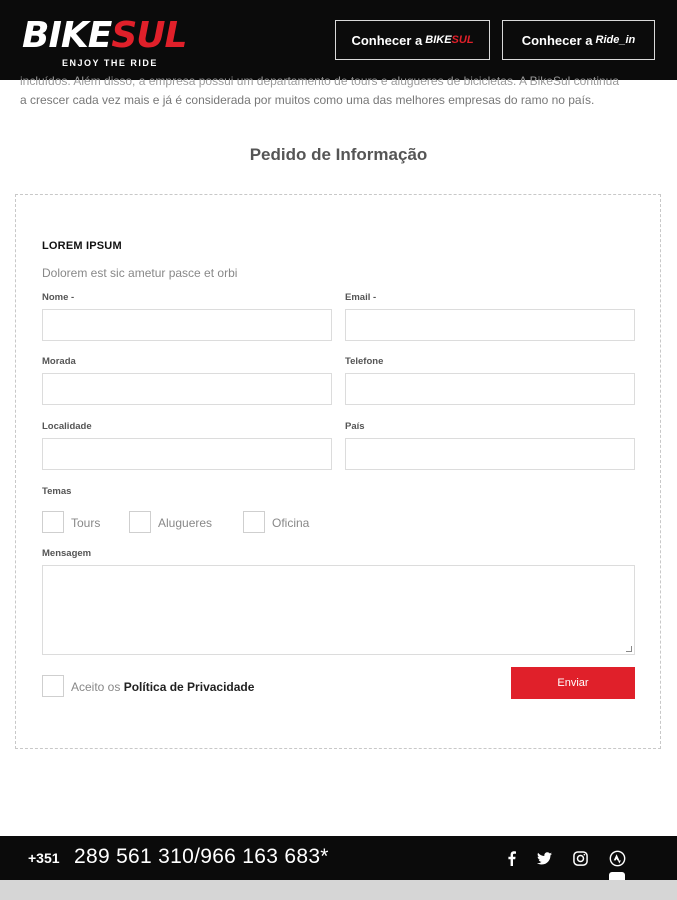 This screenshot has width=677, height=900. What do you see at coordinates (490, 325) in the screenshot?
I see `email-input` at bounding box center [490, 325].